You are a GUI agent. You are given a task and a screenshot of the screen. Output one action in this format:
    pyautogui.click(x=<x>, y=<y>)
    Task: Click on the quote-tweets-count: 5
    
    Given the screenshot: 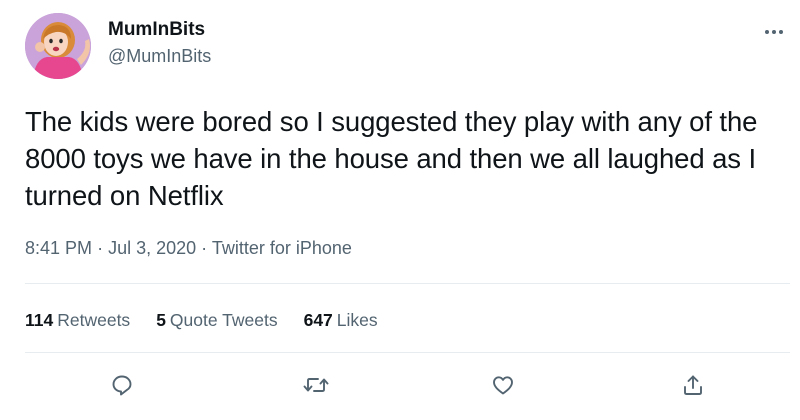 What is the action you would take?
    pyautogui.click(x=161, y=320)
    